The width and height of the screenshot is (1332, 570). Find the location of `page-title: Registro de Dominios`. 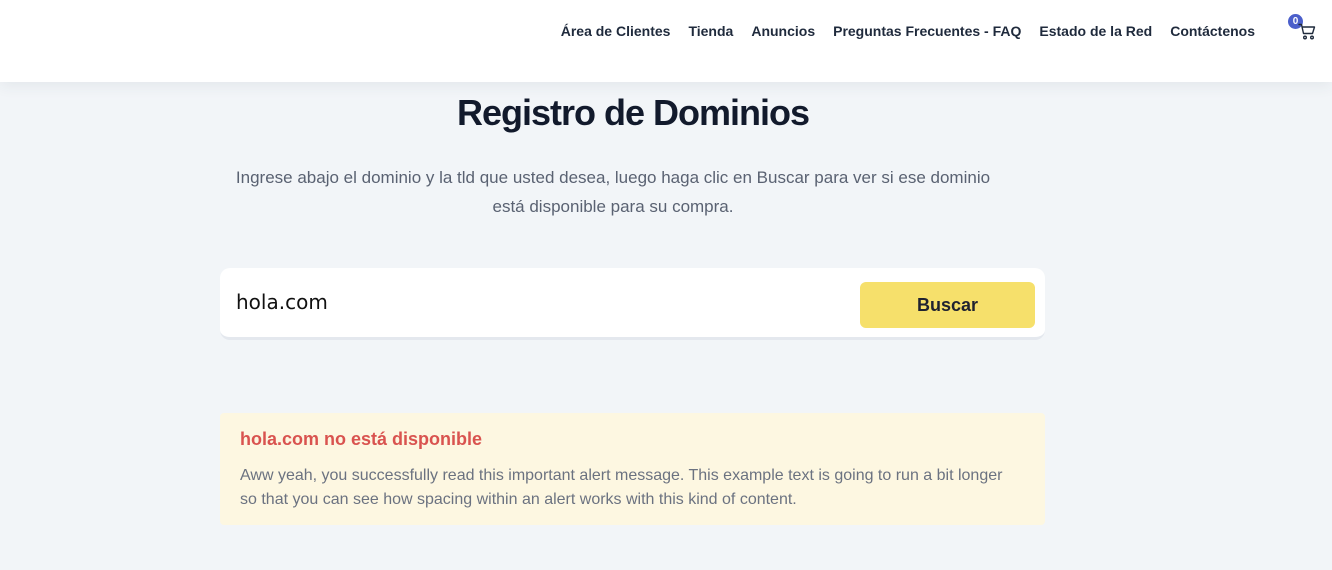

page-title: Registro de Dominios is located at coordinates (633, 112).